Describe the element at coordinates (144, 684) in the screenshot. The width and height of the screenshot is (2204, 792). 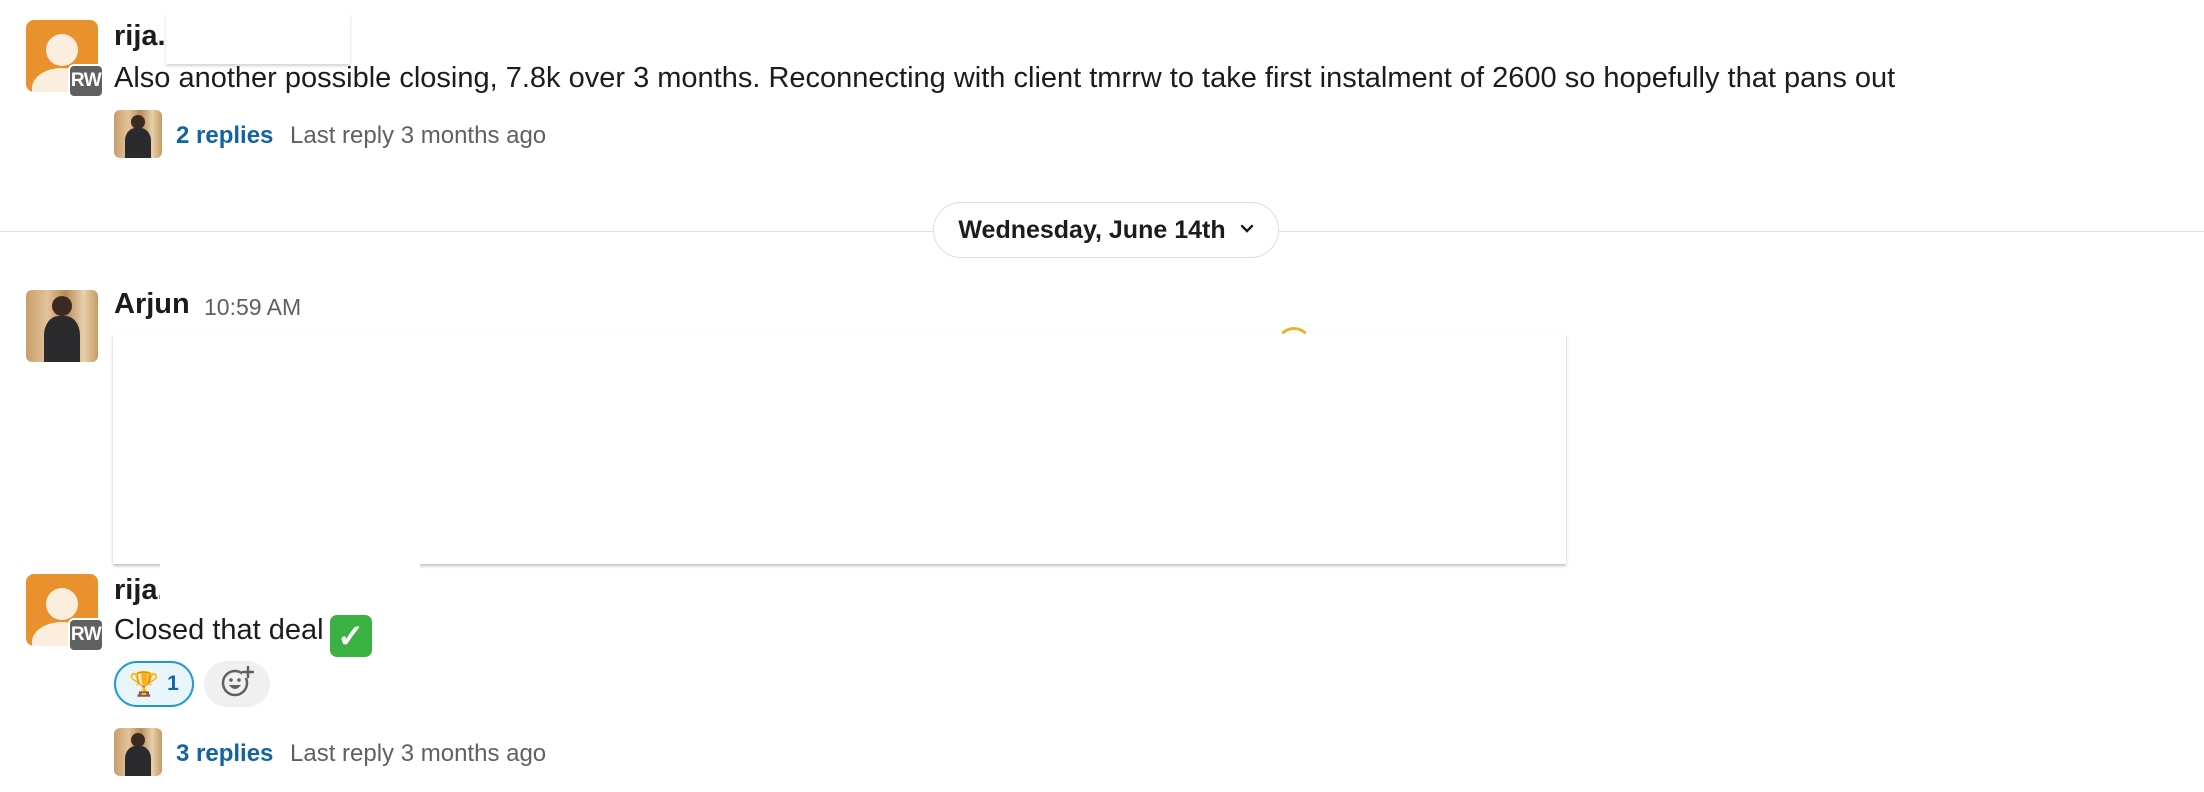
I see `trophy-emoji-icon: 🏆` at that location.